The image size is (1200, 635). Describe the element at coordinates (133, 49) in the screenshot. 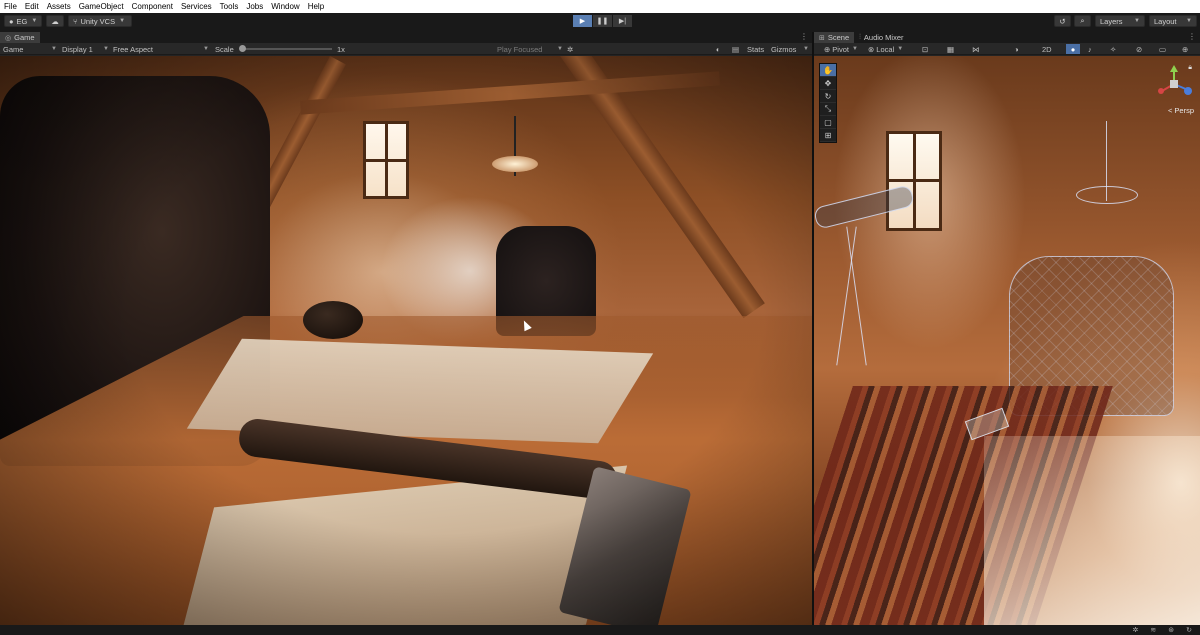

I see `aspect-label: Free Aspect` at that location.